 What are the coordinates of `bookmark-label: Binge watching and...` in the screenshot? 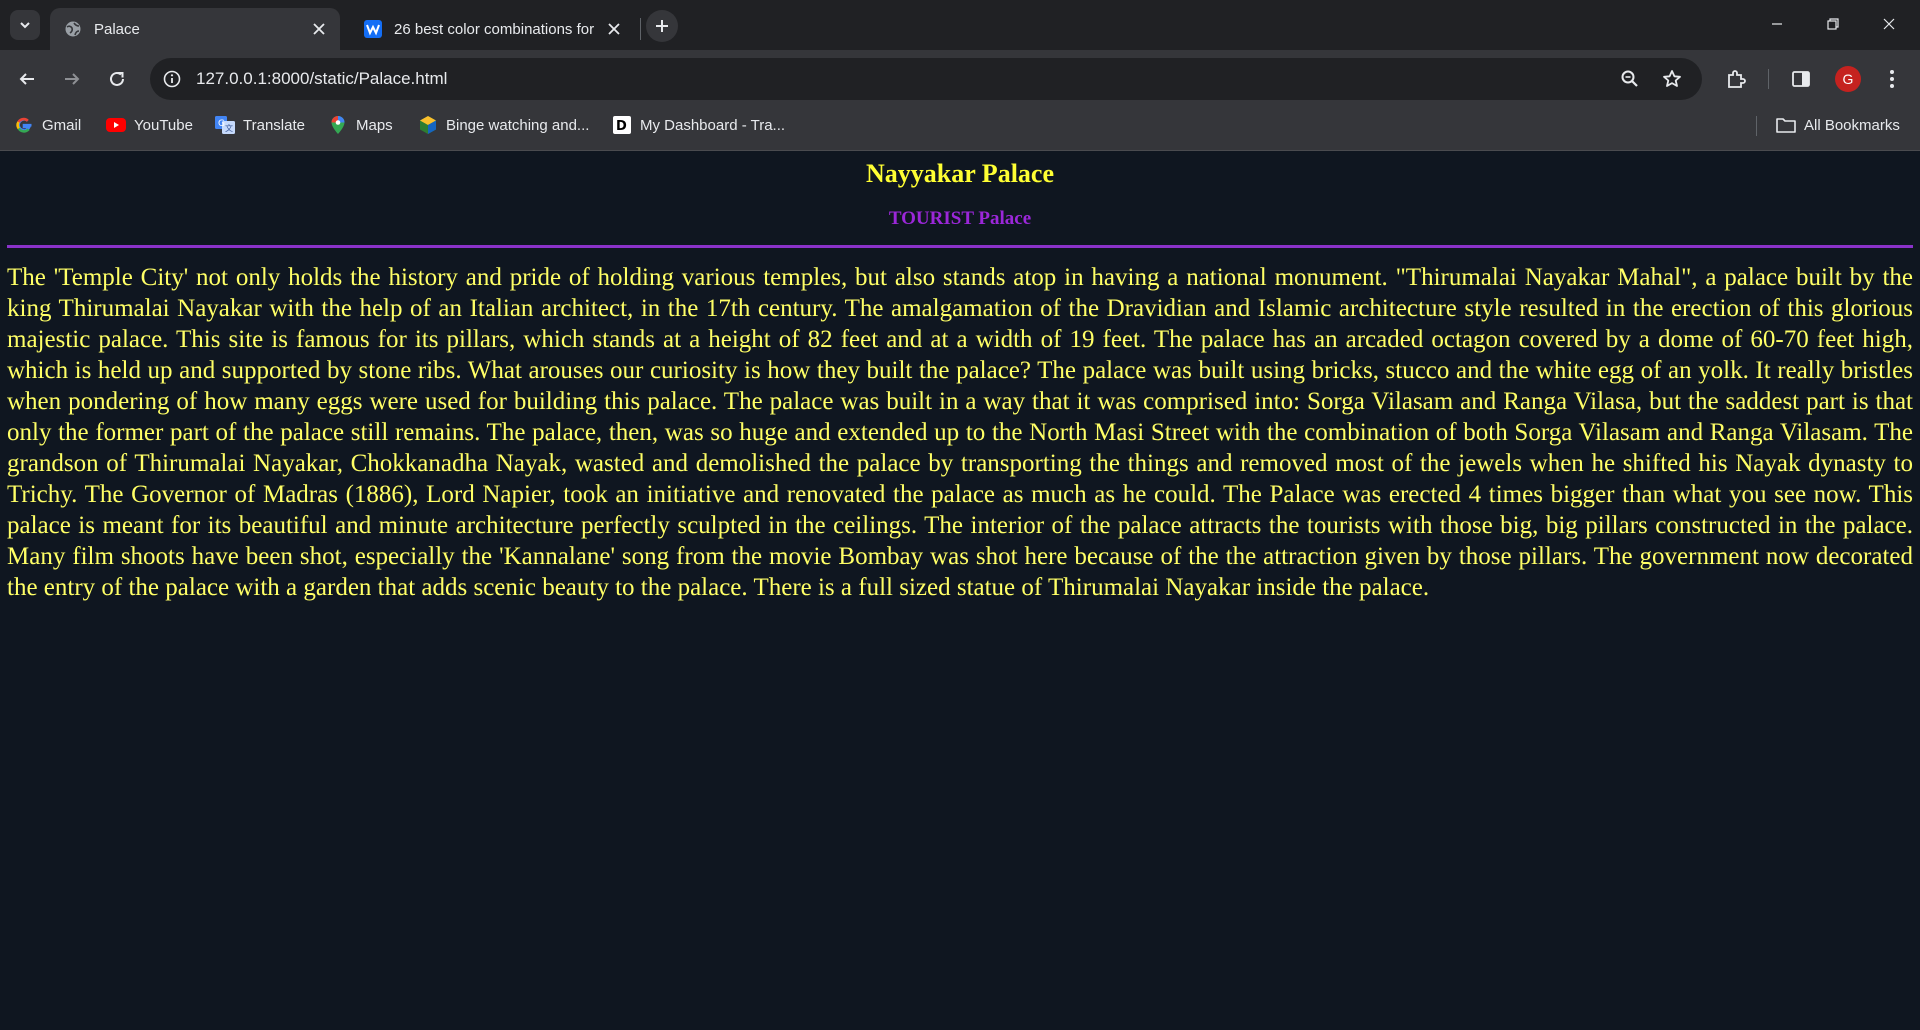 It's located at (518, 125).